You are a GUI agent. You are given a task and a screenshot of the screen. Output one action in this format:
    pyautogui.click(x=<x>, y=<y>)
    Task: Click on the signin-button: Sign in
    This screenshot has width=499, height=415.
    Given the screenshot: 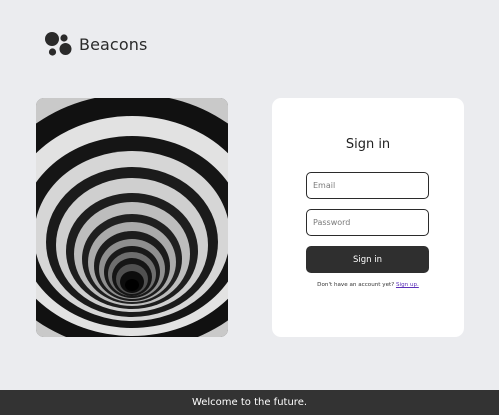 What is the action you would take?
    pyautogui.click(x=367, y=259)
    